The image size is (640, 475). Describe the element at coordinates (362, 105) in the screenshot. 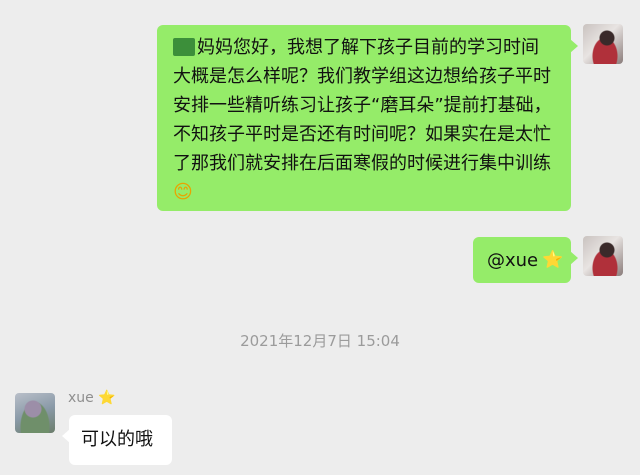

I see `message-line: 安排一些精听练习让孩子“磨耳朵”提前打基础，` at that location.